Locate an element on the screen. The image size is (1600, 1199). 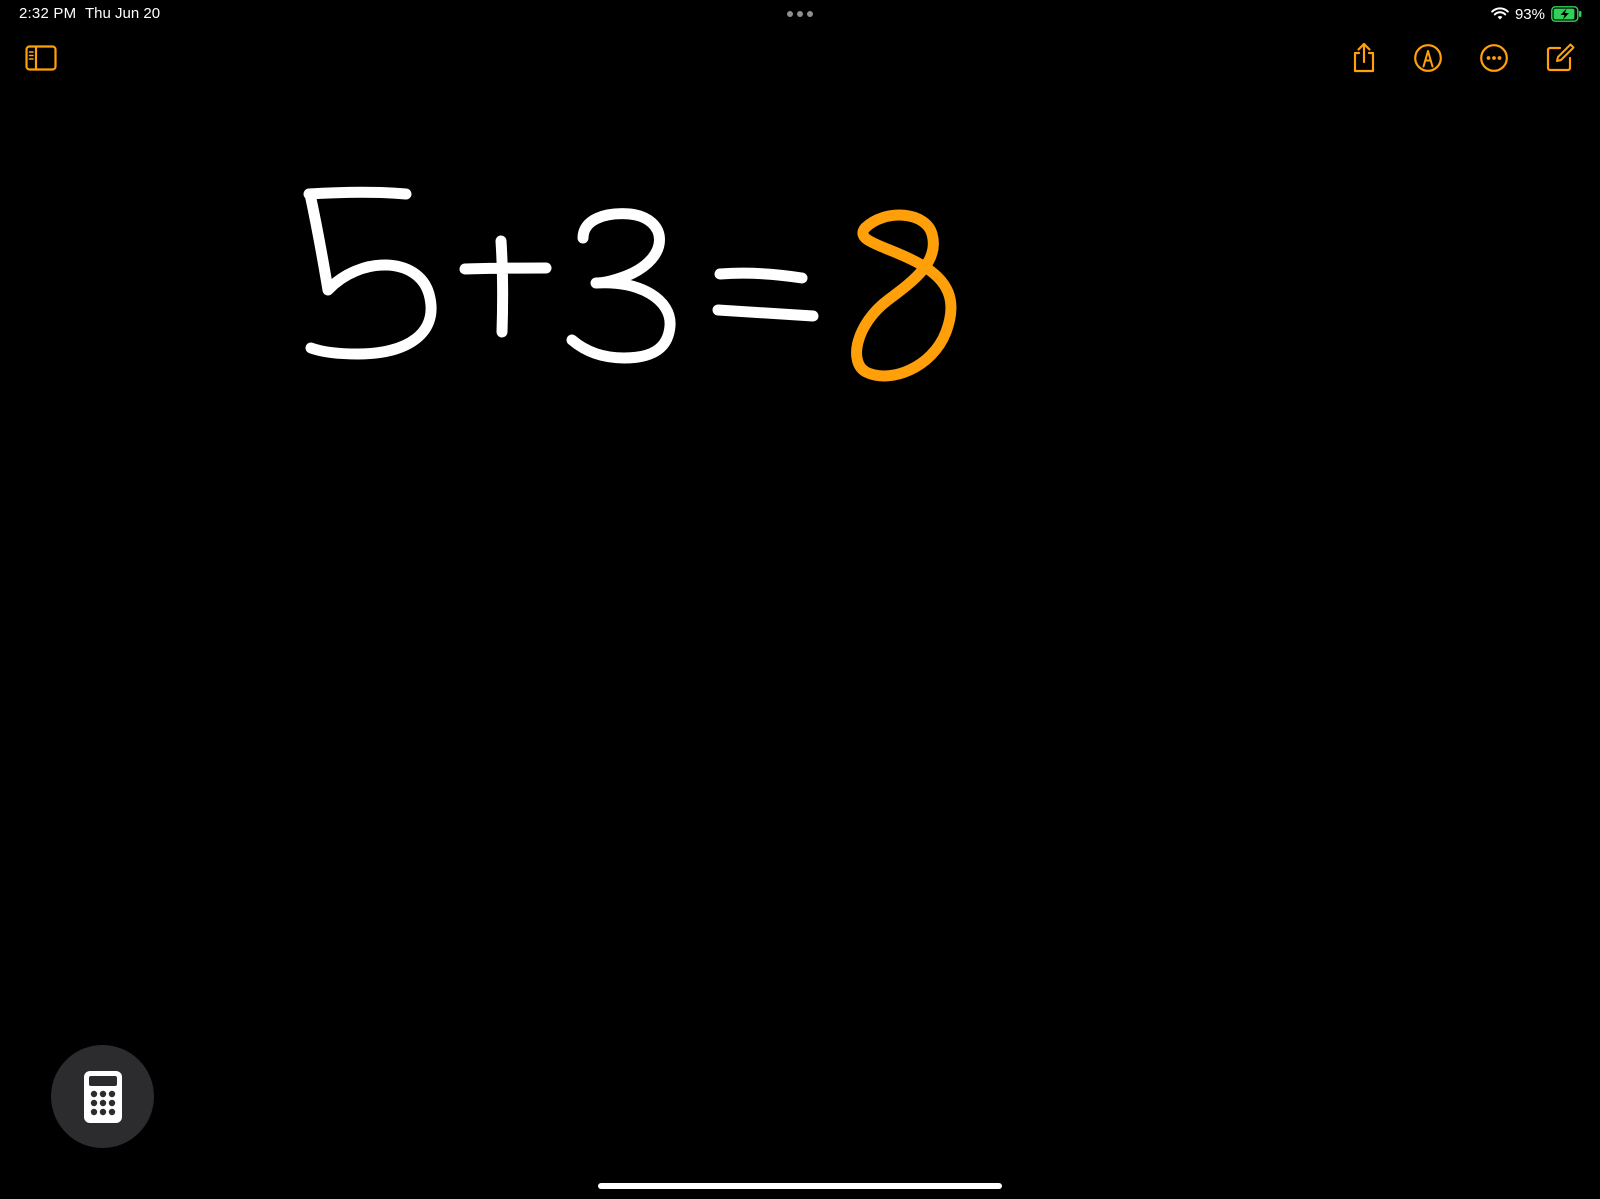
battery-charging-icon is located at coordinates (1566, 14).